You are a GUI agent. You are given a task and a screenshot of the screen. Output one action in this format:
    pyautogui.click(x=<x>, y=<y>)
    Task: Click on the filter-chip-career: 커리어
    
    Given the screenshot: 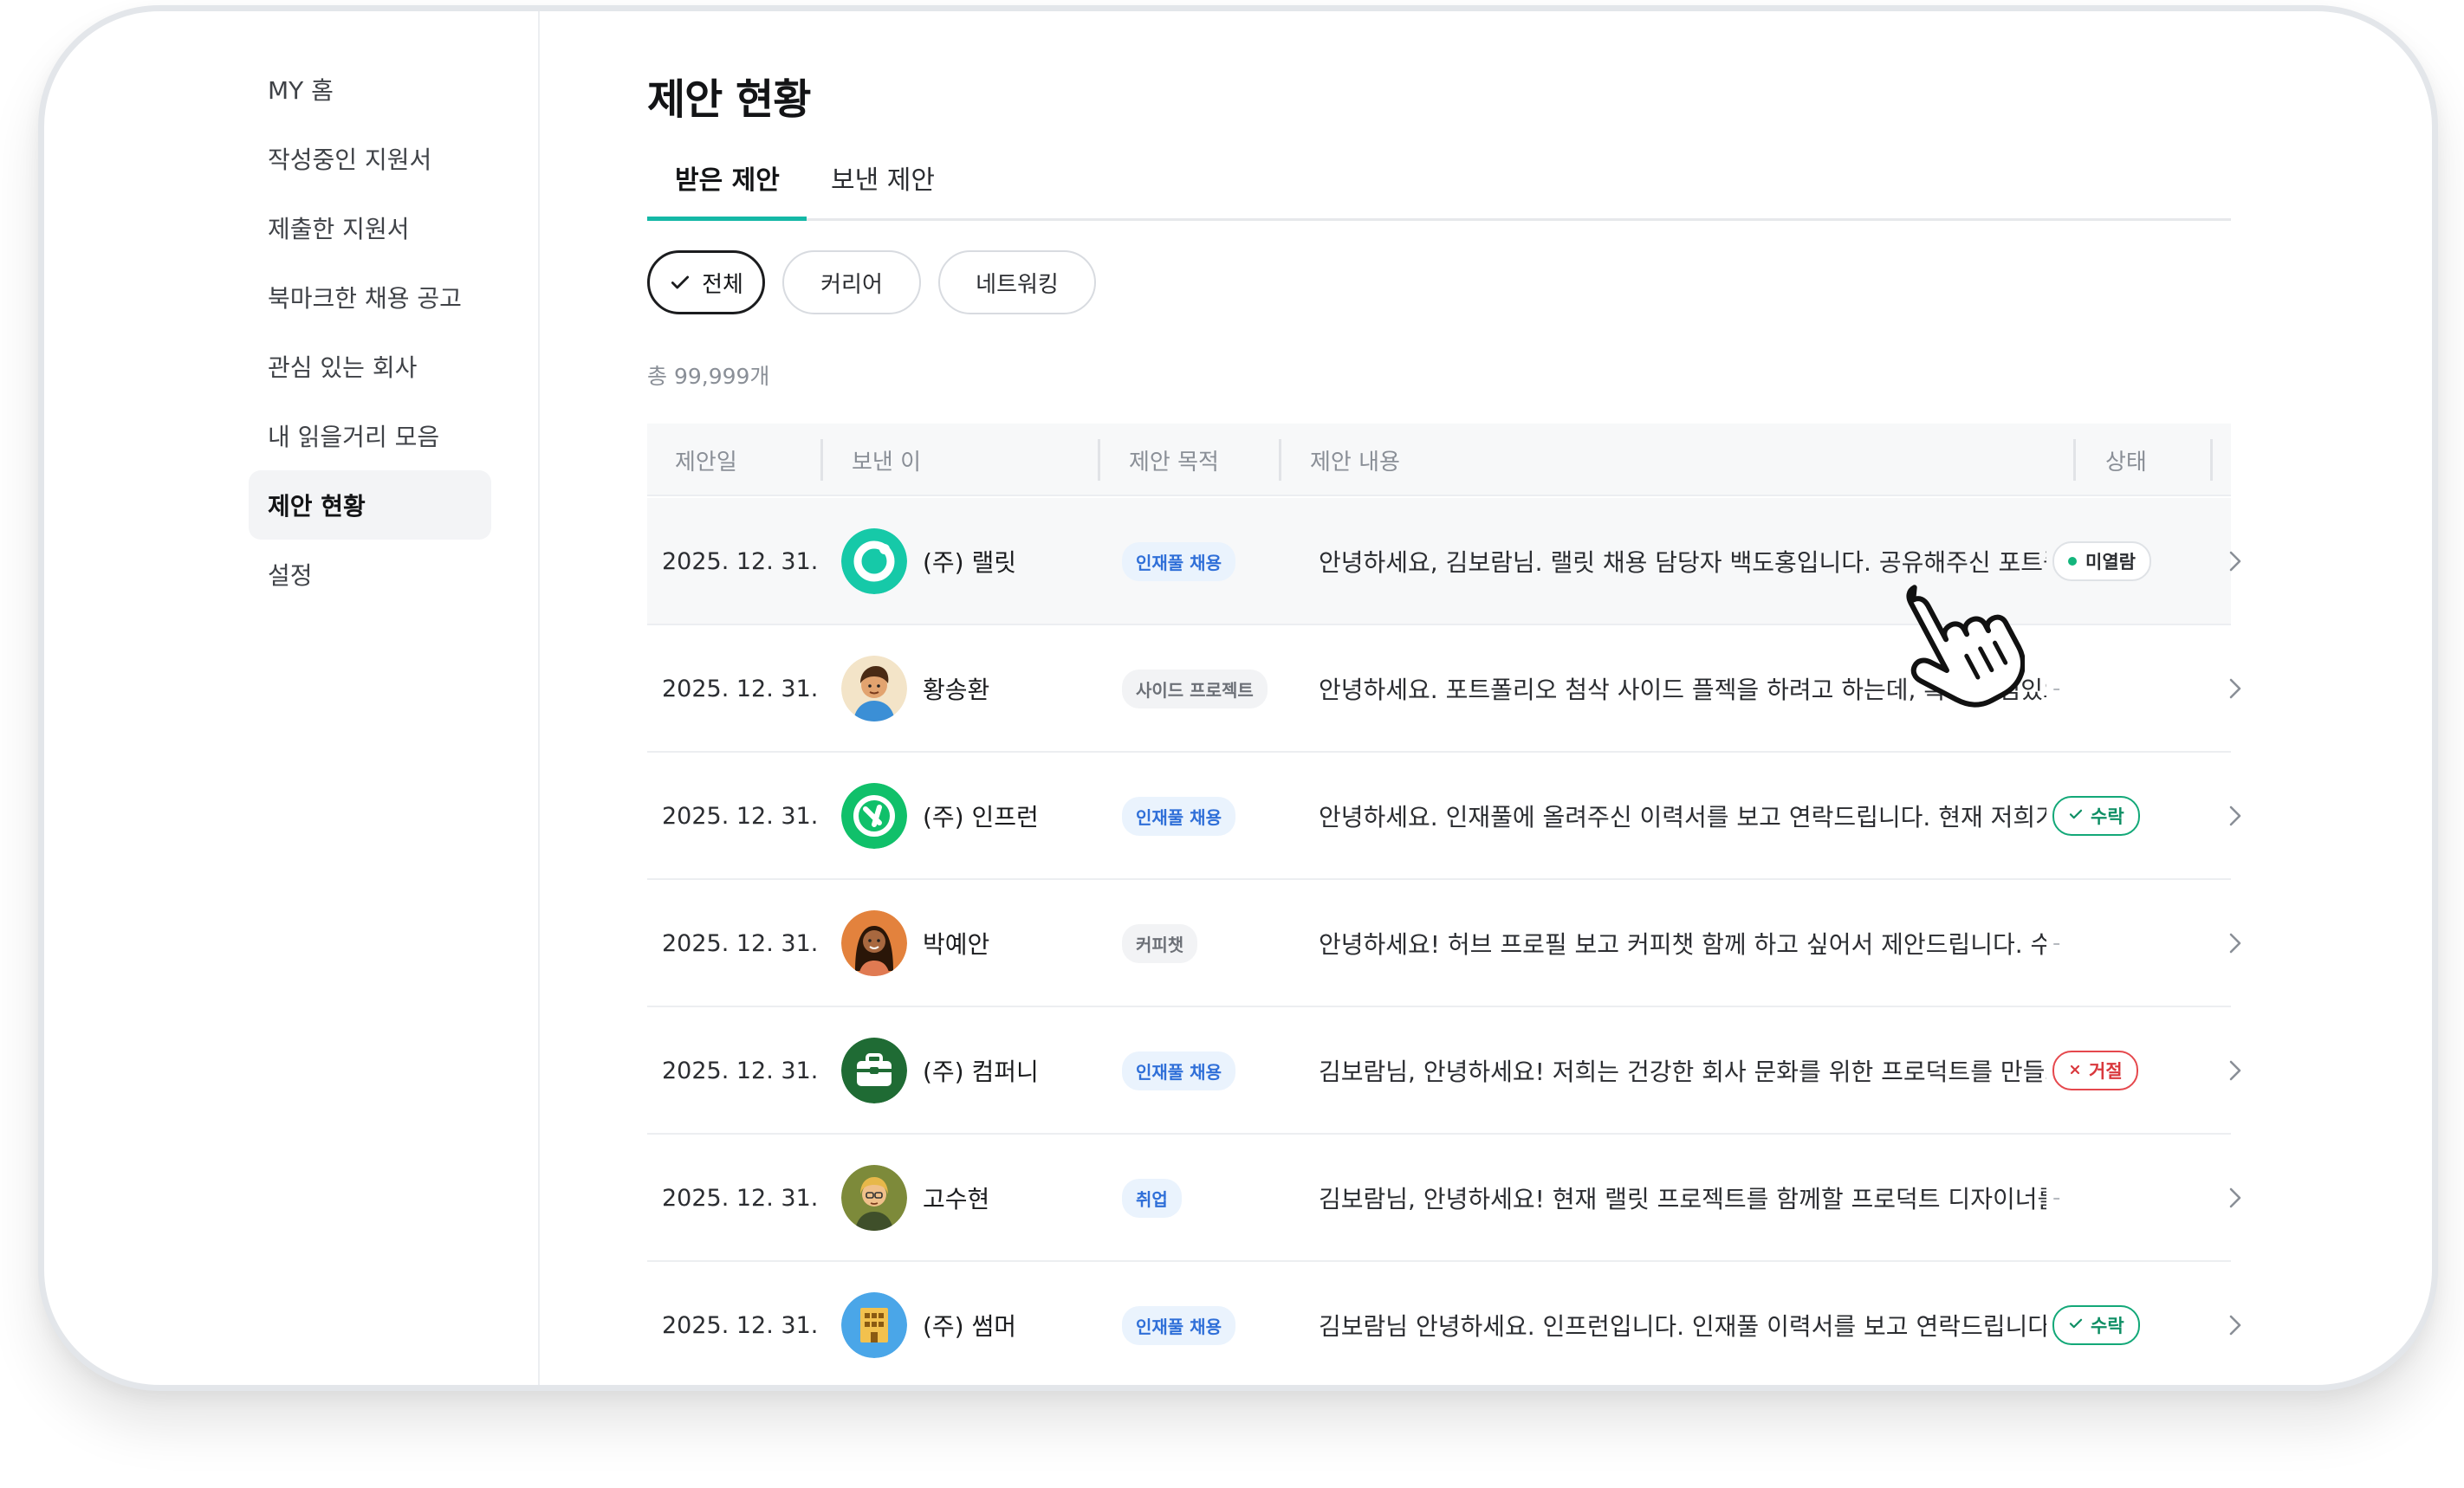 What is the action you would take?
    pyautogui.click(x=851, y=282)
    